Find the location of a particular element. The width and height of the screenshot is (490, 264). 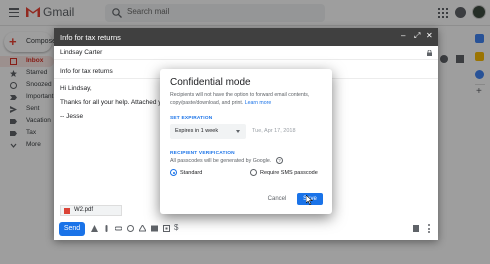

more-options-icon is located at coordinates (429, 228).